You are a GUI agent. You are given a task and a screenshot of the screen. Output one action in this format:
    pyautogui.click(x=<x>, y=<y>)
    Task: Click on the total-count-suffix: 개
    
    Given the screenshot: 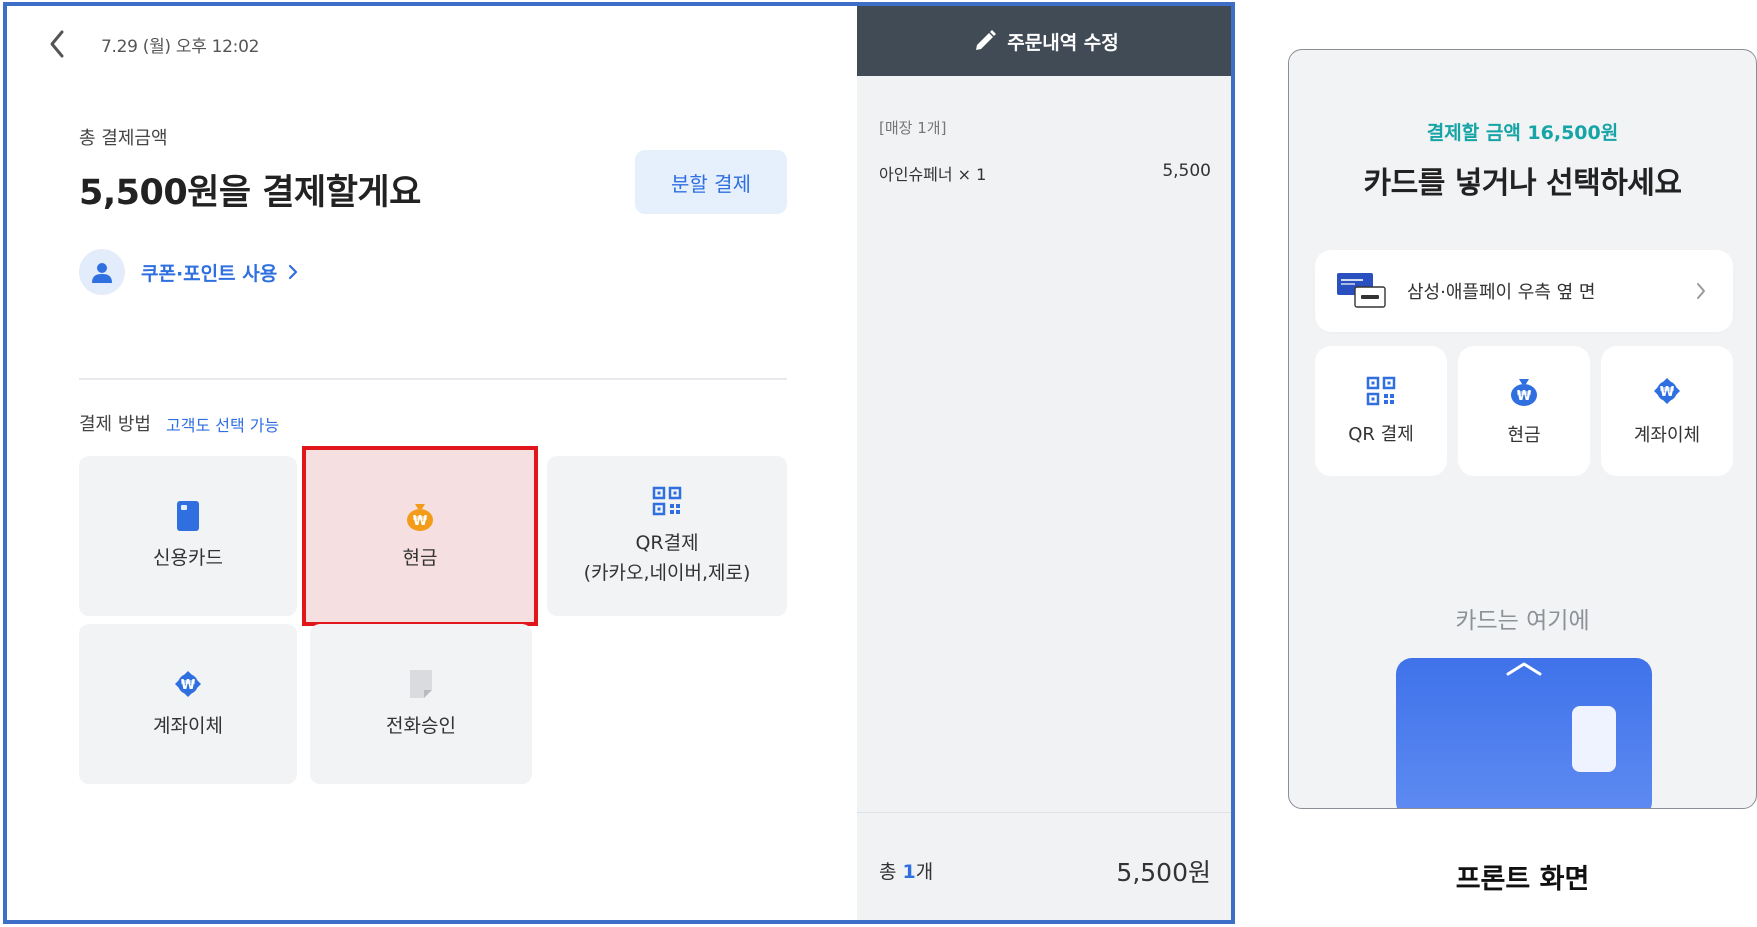 What is the action you would take?
    pyautogui.click(x=924, y=872)
    